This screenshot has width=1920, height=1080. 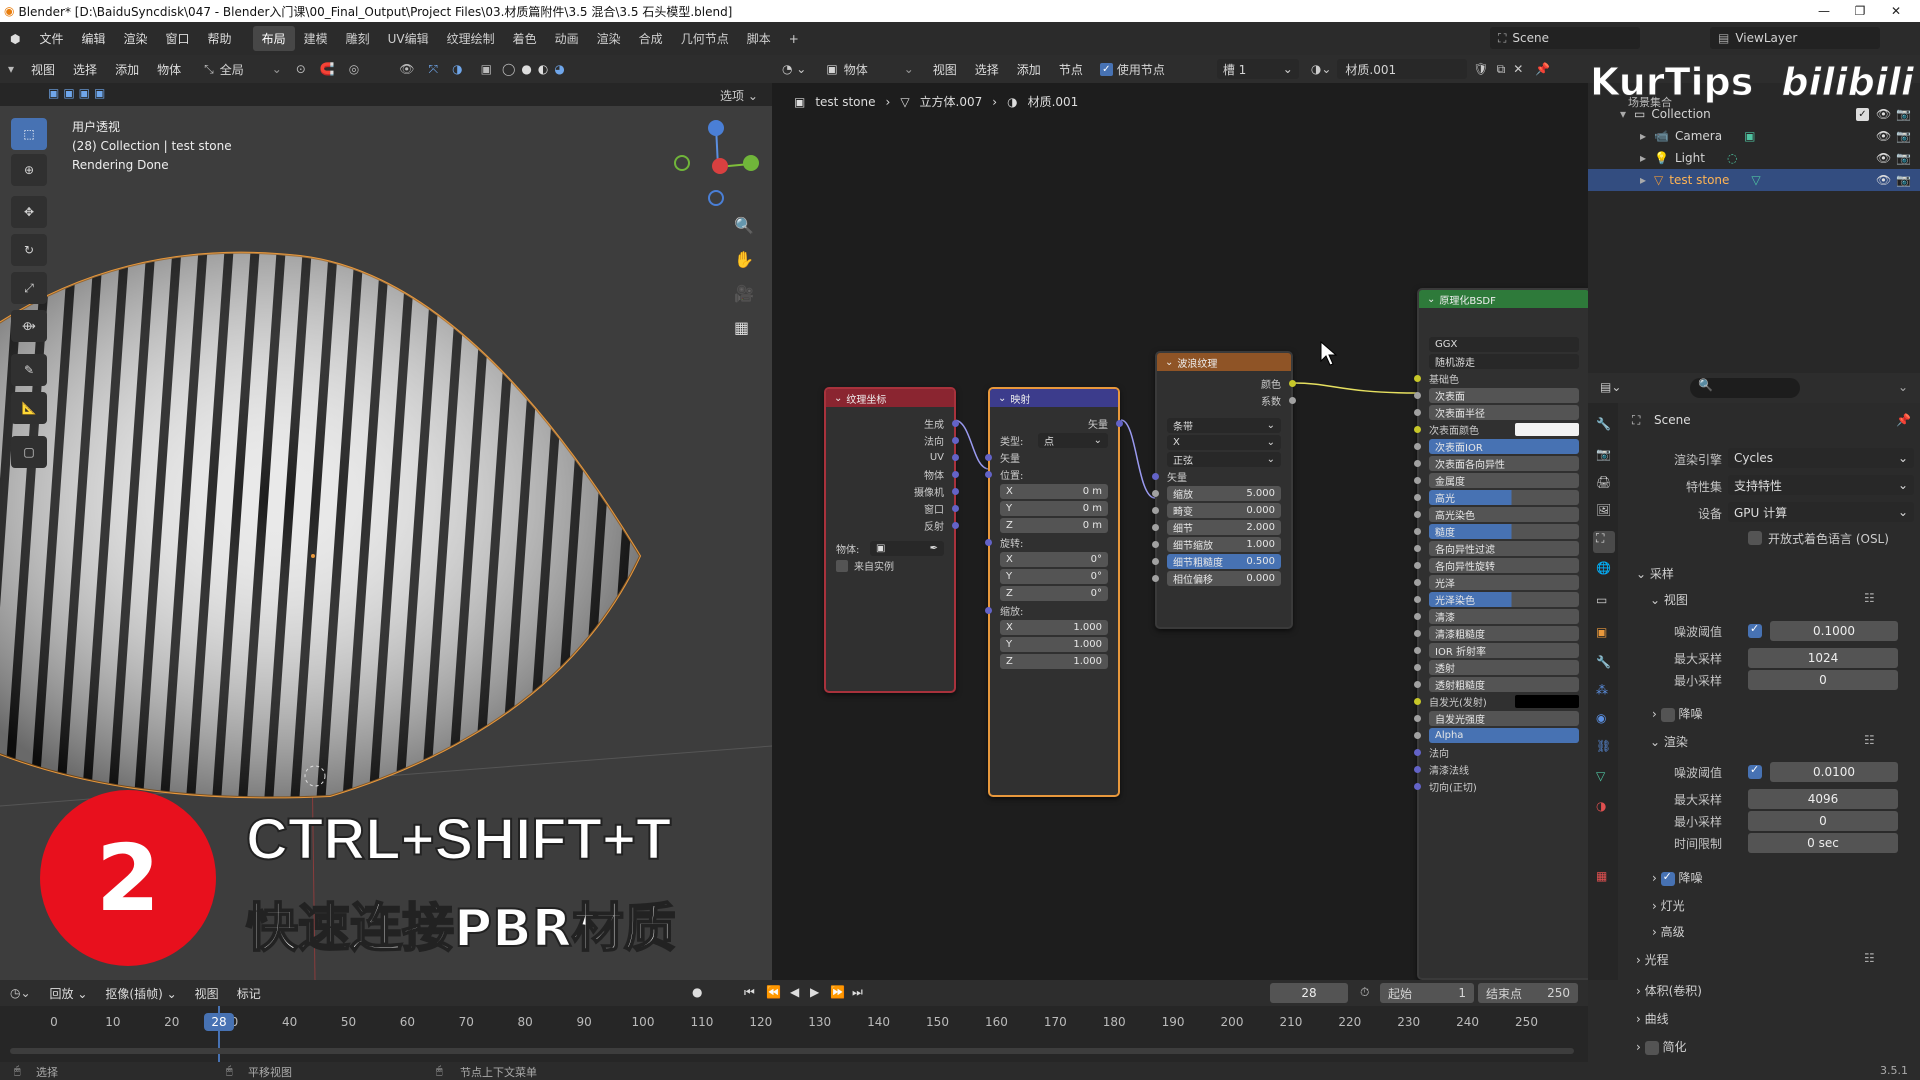 I want to click on rotation-y-field: Y 0°, so click(x=1054, y=576).